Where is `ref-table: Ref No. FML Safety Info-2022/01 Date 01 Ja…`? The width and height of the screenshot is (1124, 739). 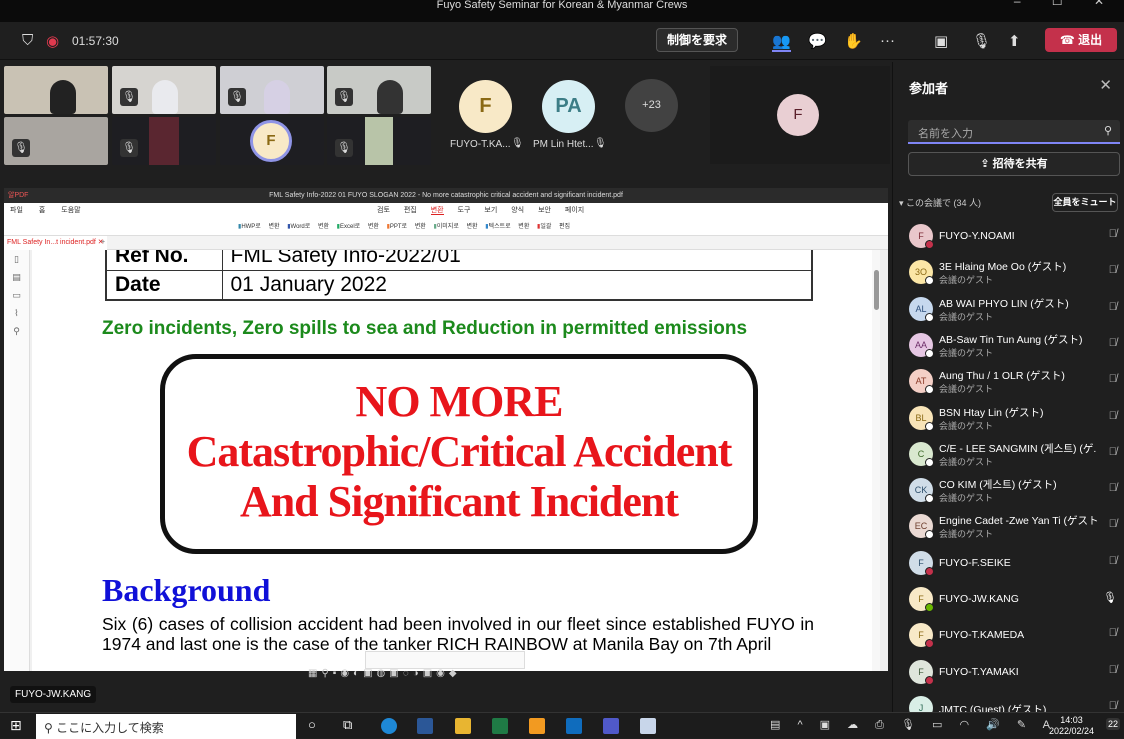
ref-table: Ref No. FML Safety Info-2022/01 Date 01 Ja… is located at coordinates (459, 275).